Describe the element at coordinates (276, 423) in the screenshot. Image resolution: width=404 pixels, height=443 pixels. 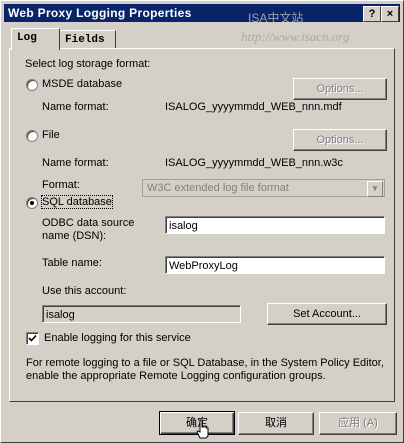
I see `cancel-button: 取消` at that location.